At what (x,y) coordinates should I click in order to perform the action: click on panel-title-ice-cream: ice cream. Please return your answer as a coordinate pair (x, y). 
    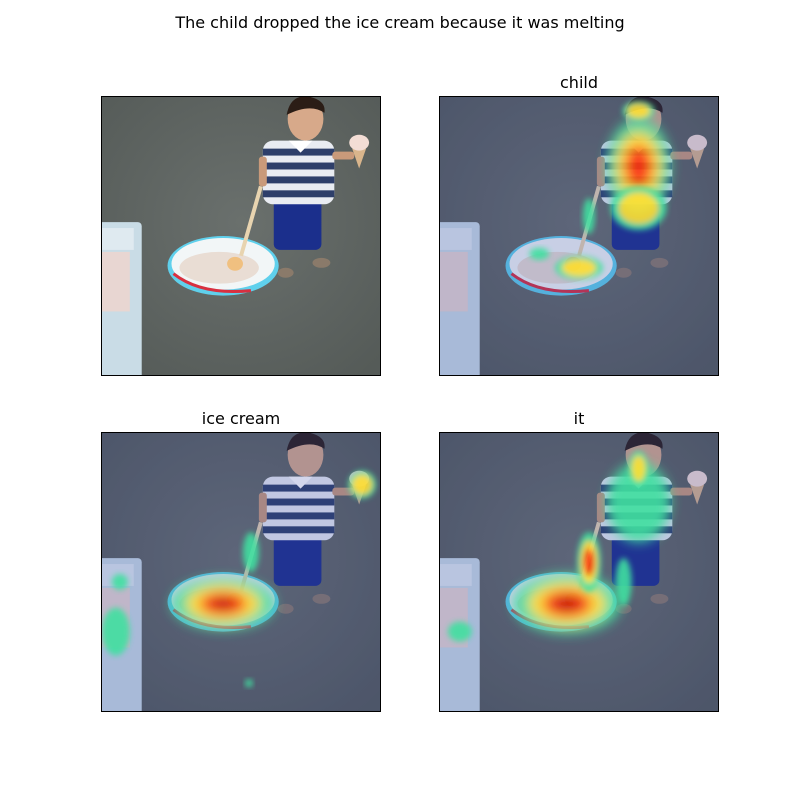
    Looking at the image, I should click on (241, 418).